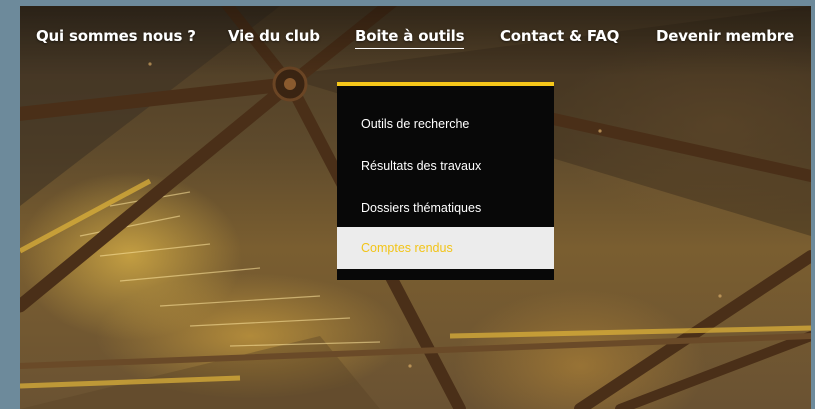  What do you see at coordinates (725, 36) in the screenshot?
I see `nav-item-devenir-membre: Devenir membre` at bounding box center [725, 36].